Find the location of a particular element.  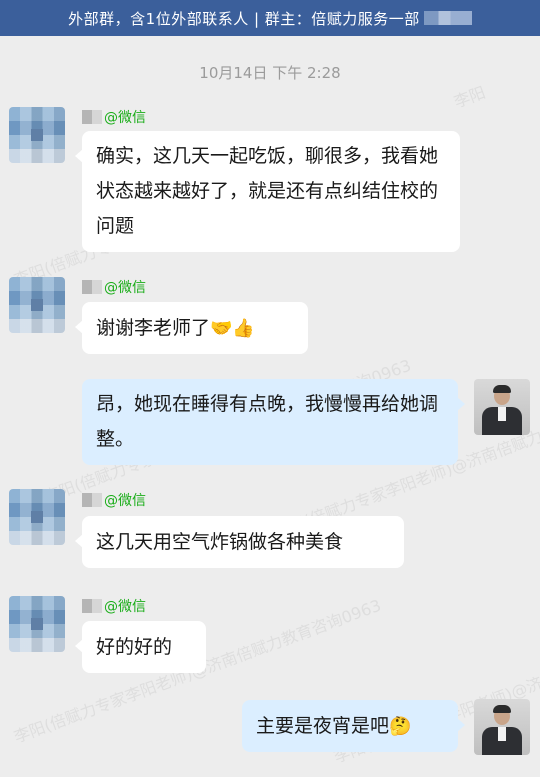

message-timestamp: 10月14日 下午 2:28 is located at coordinates (270, 73).